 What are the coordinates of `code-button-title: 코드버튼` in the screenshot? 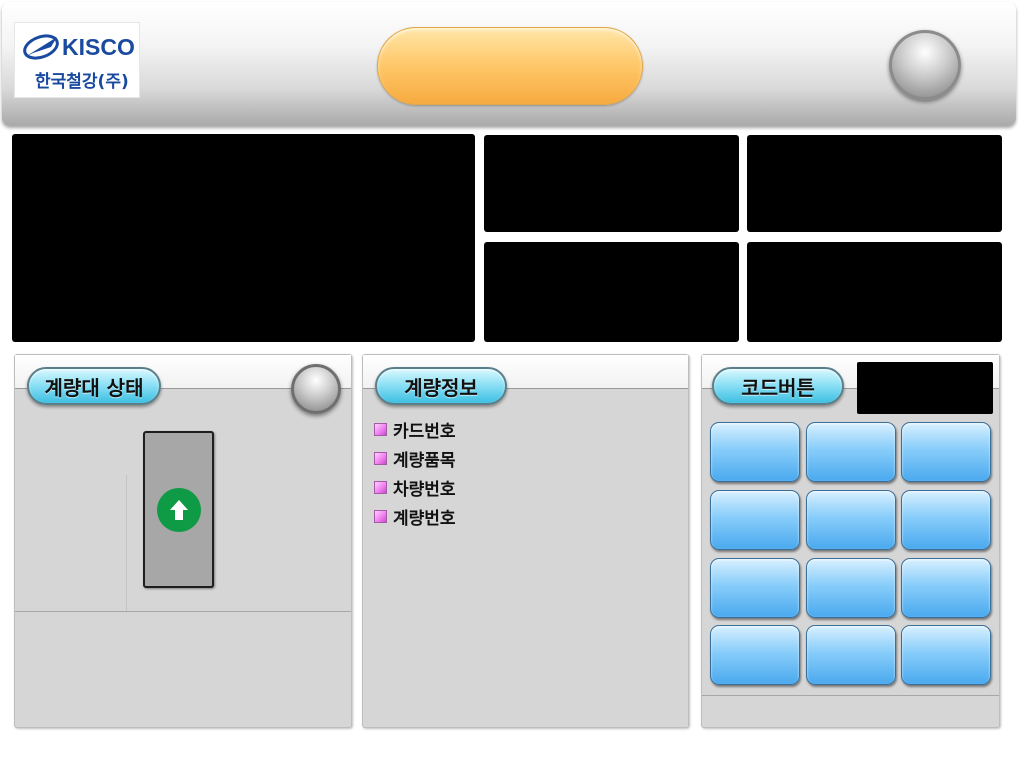 It's located at (778, 386).